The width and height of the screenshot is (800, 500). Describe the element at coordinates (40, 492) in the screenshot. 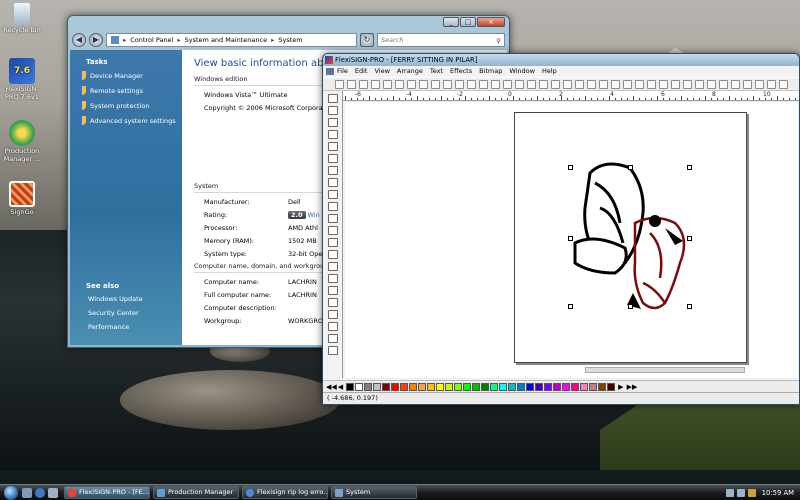

I see `browser-icon` at that location.